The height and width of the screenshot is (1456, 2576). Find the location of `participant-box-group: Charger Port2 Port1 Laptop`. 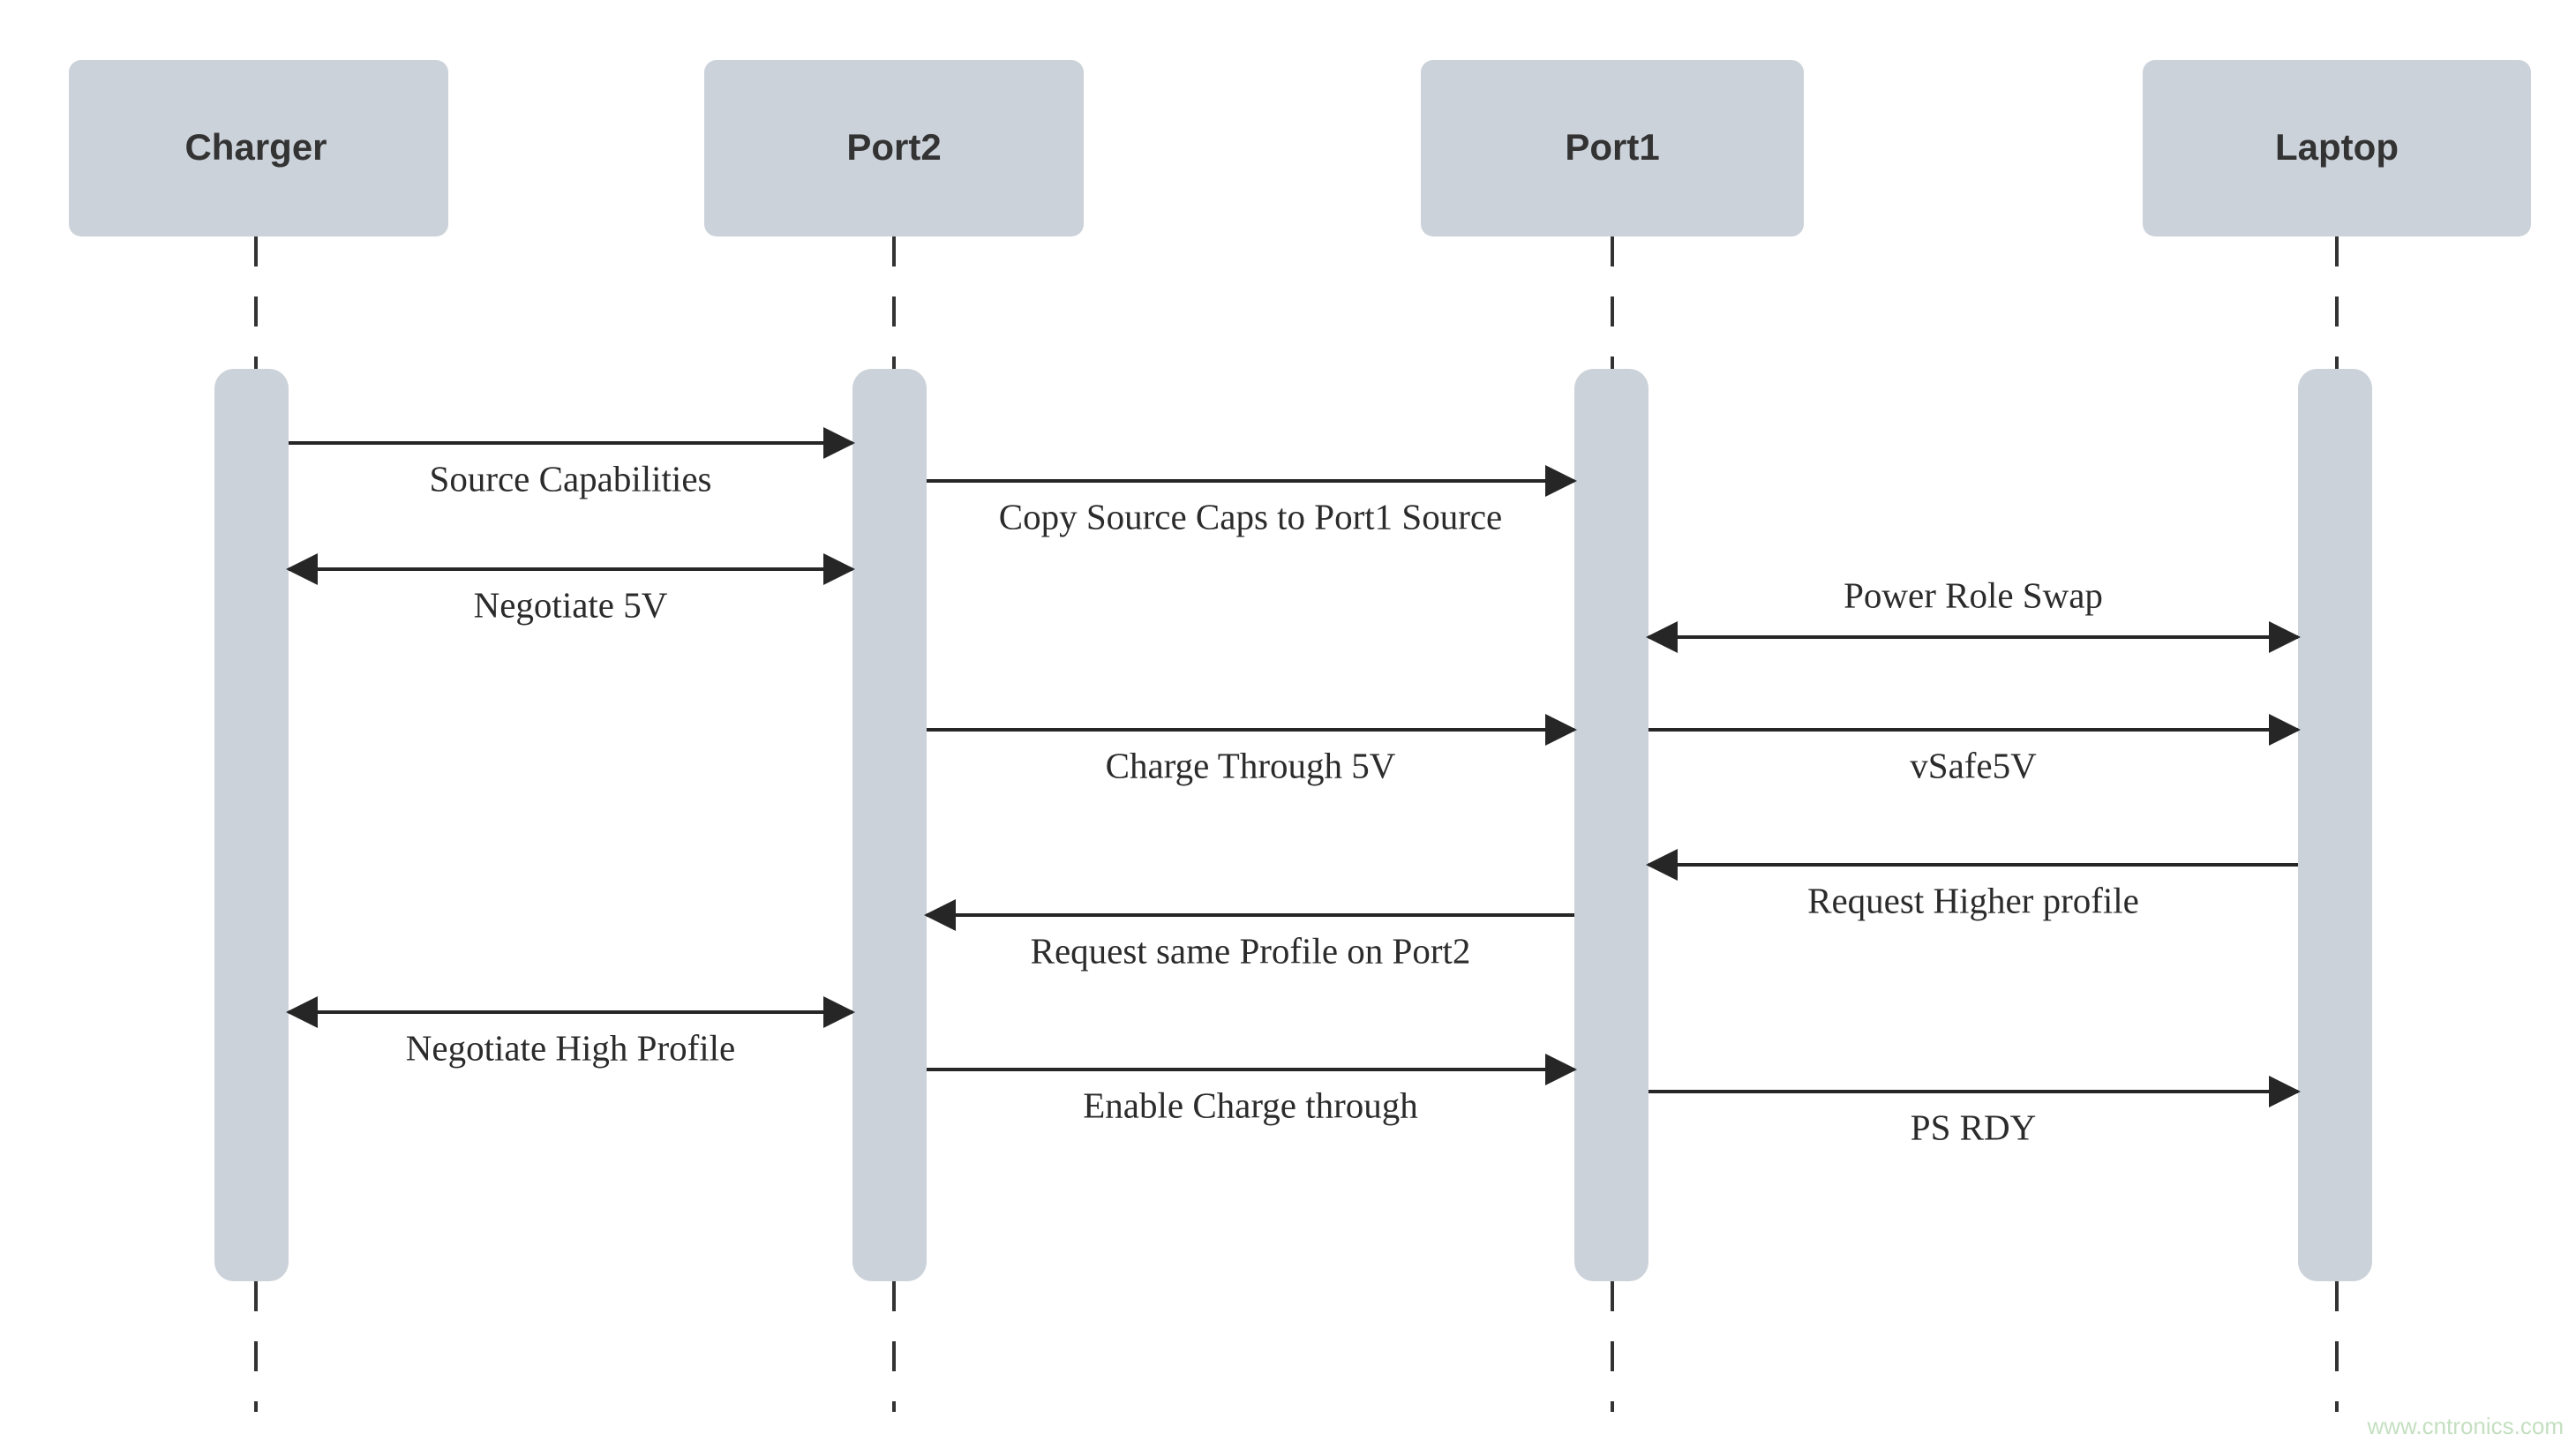

participant-box-group: Charger Port2 Port1 Laptop is located at coordinates (1300, 148).